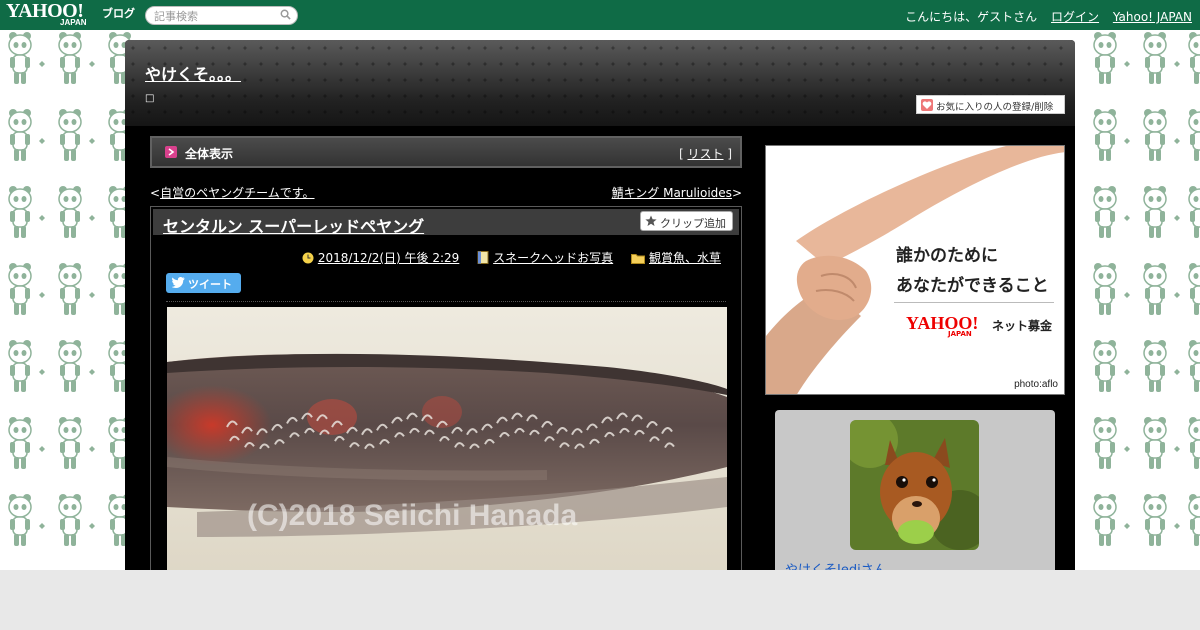 This screenshot has width=1200, height=630. What do you see at coordinates (483, 257) in the screenshot?
I see `notebook-icon` at bounding box center [483, 257].